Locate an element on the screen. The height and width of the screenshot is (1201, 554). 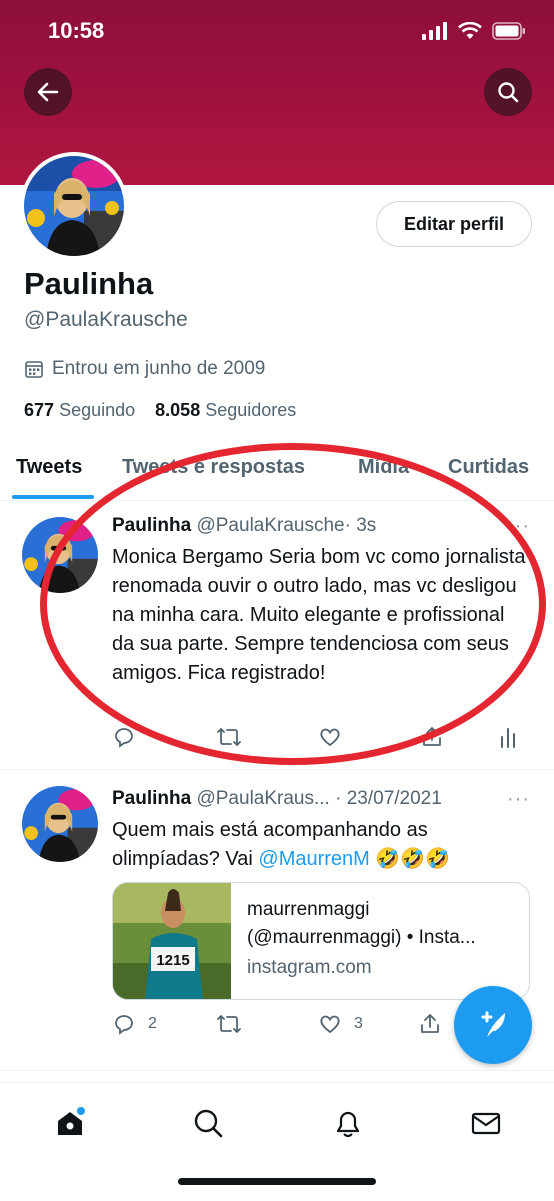
joined-text: Entrou em junho de 2009 is located at coordinates (159, 368).